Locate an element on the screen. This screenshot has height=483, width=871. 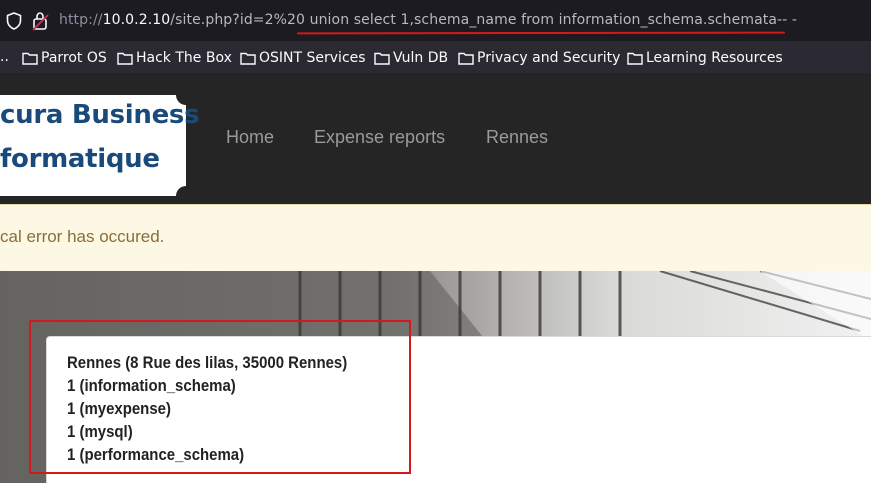
url-prefix: http:// is located at coordinates (81, 20).